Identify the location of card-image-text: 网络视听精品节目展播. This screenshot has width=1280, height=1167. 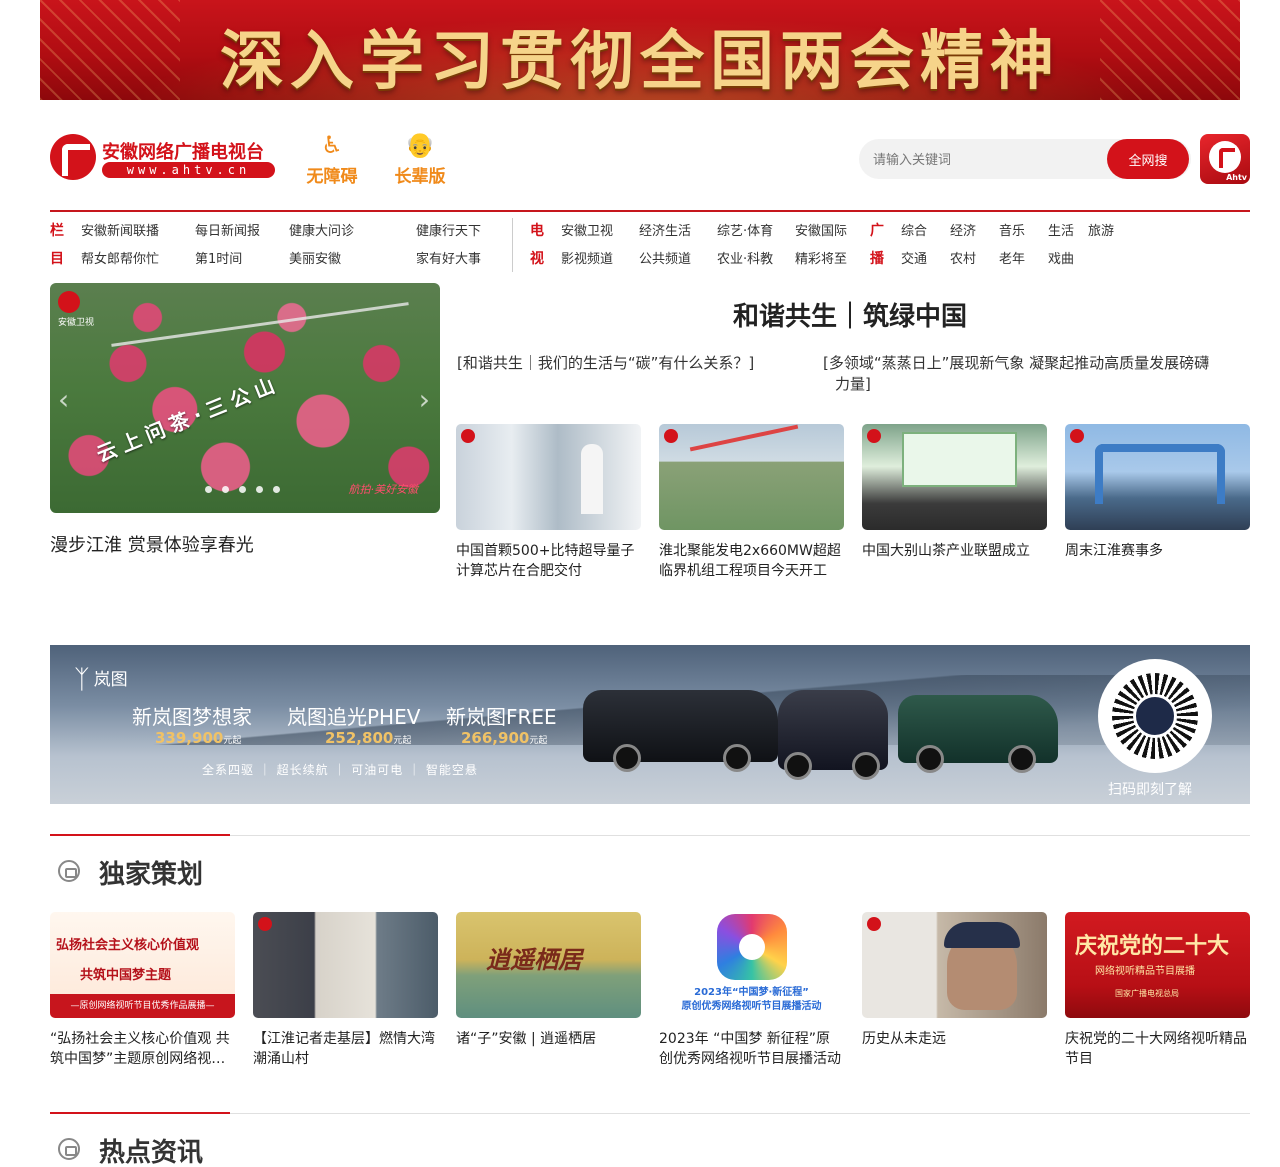
(1145, 971).